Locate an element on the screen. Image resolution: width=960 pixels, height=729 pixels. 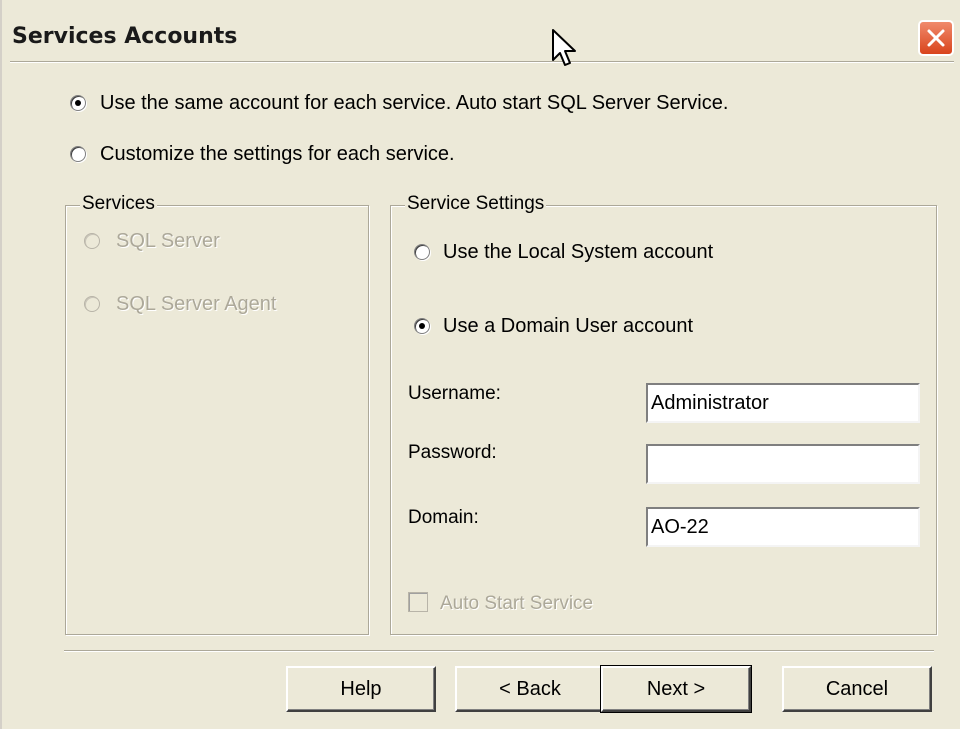
password-label: Password: is located at coordinates (452, 452).